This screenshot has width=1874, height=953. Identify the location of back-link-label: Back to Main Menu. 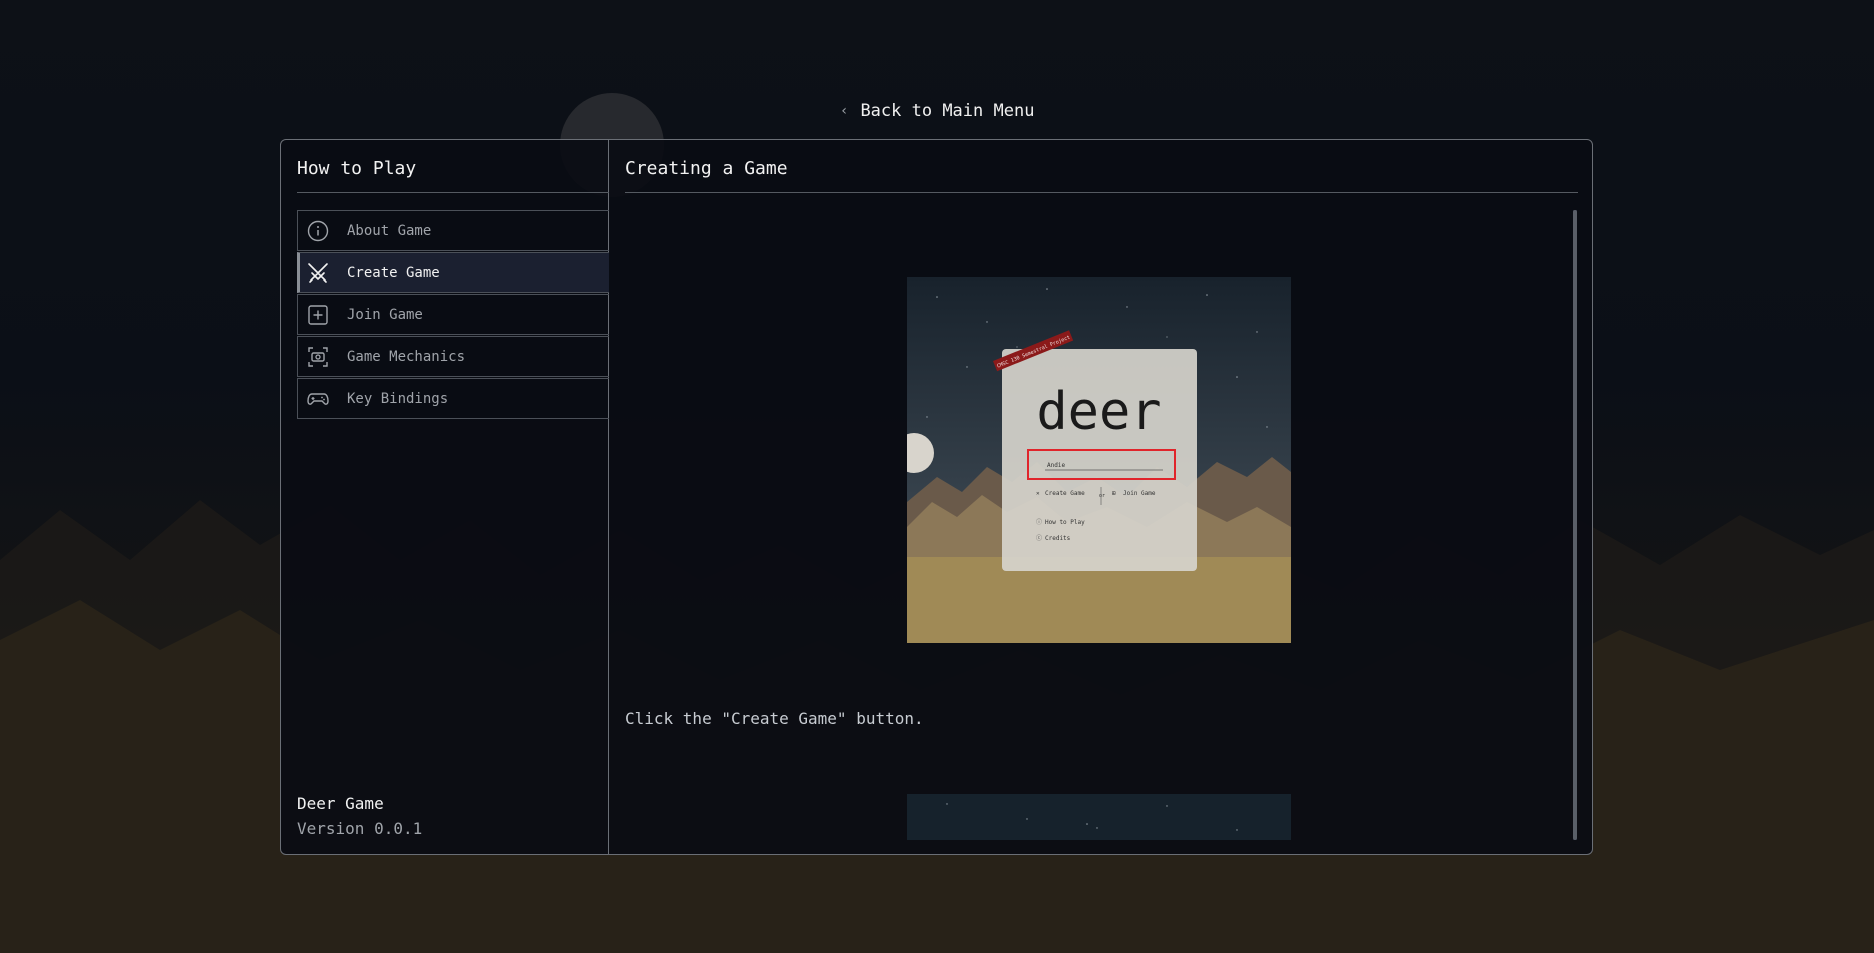
(947, 111).